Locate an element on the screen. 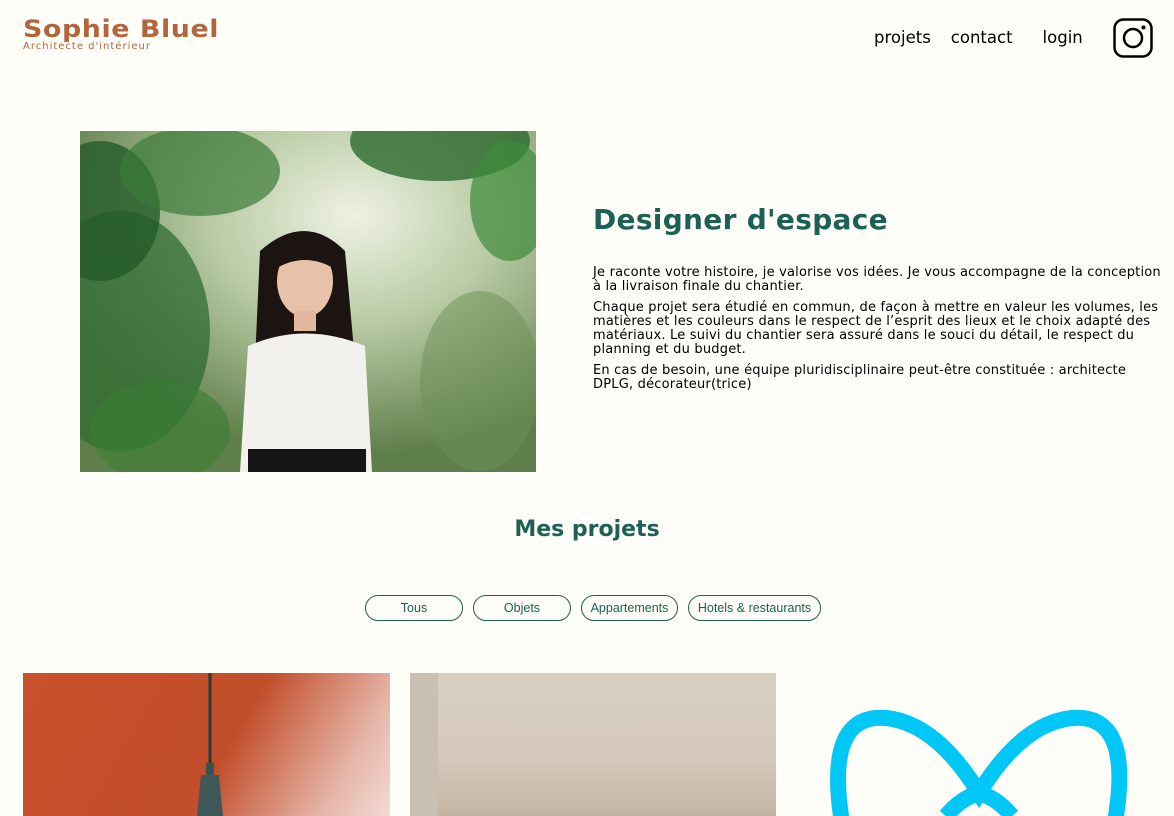 This screenshot has height=816, width=1174. filter-appartements-button: Appartements is located at coordinates (629, 608).